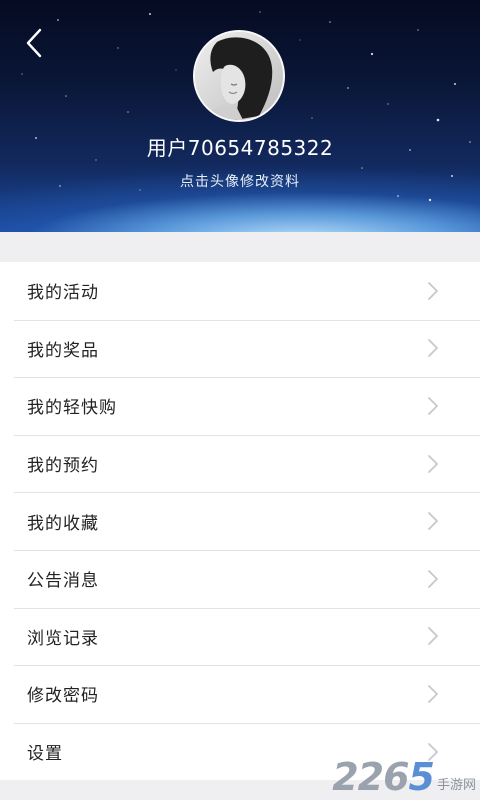 This screenshot has height=800, width=480. I want to click on chevron-left-icon, so click(34, 43).